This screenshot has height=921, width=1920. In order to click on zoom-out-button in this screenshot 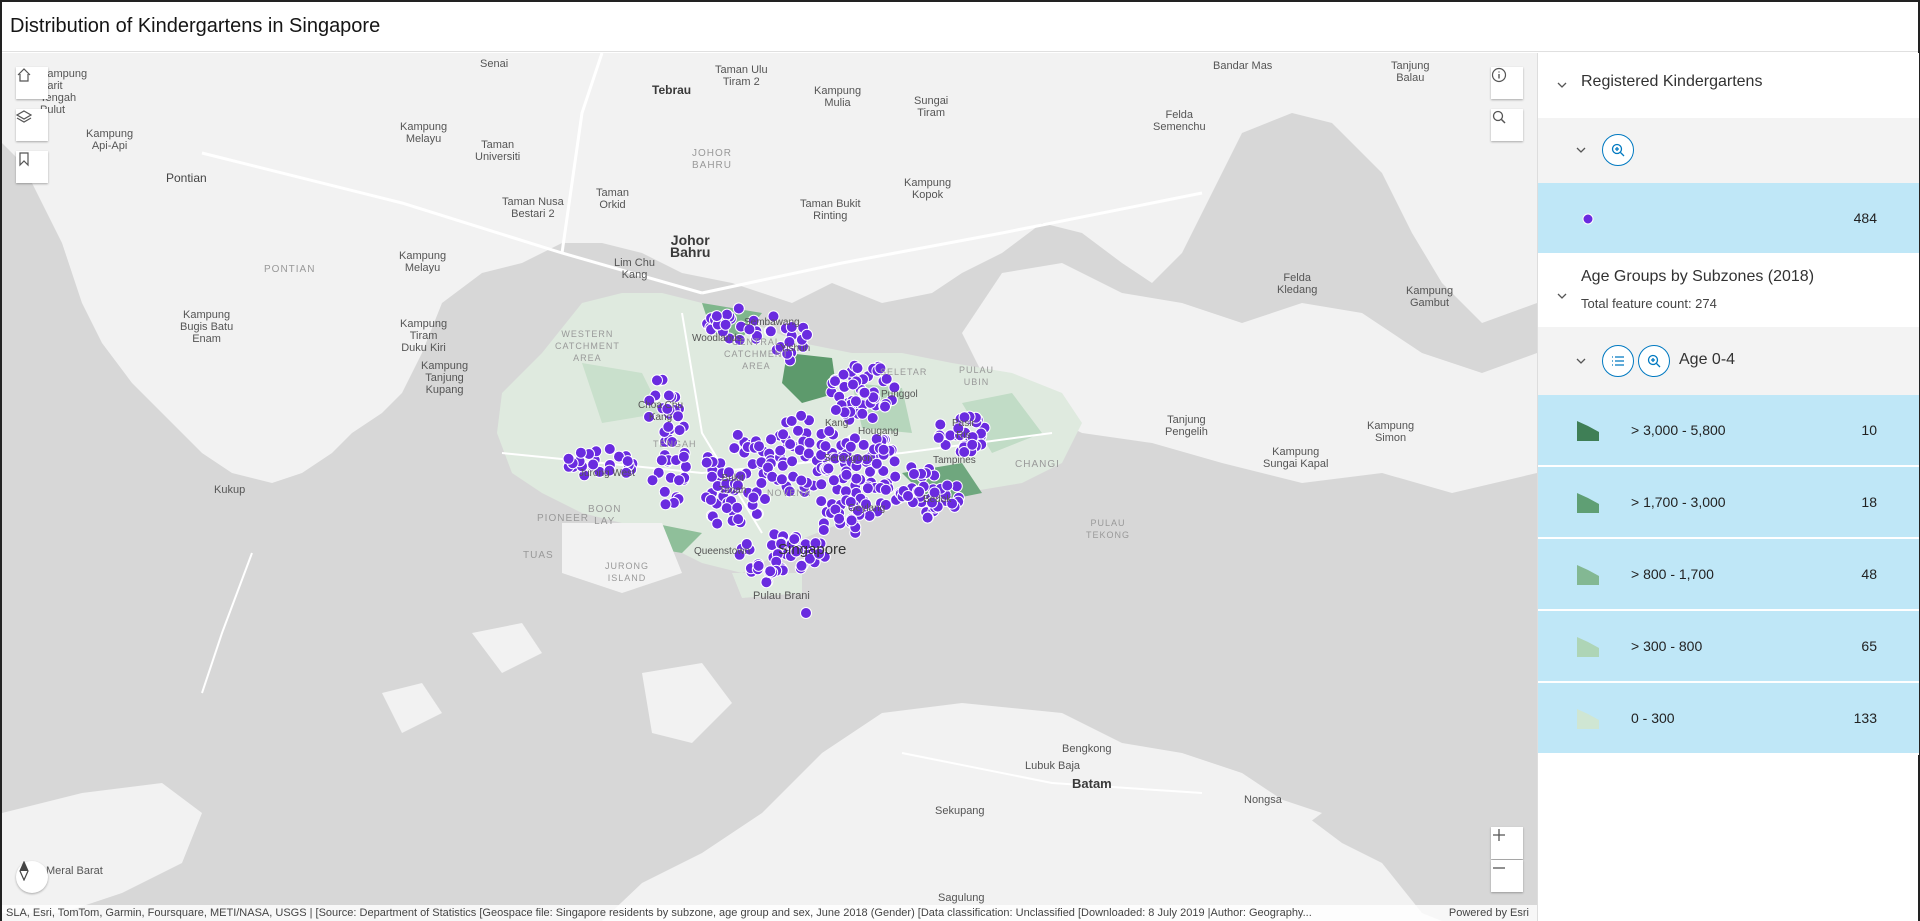, I will do `click(1507, 876)`.